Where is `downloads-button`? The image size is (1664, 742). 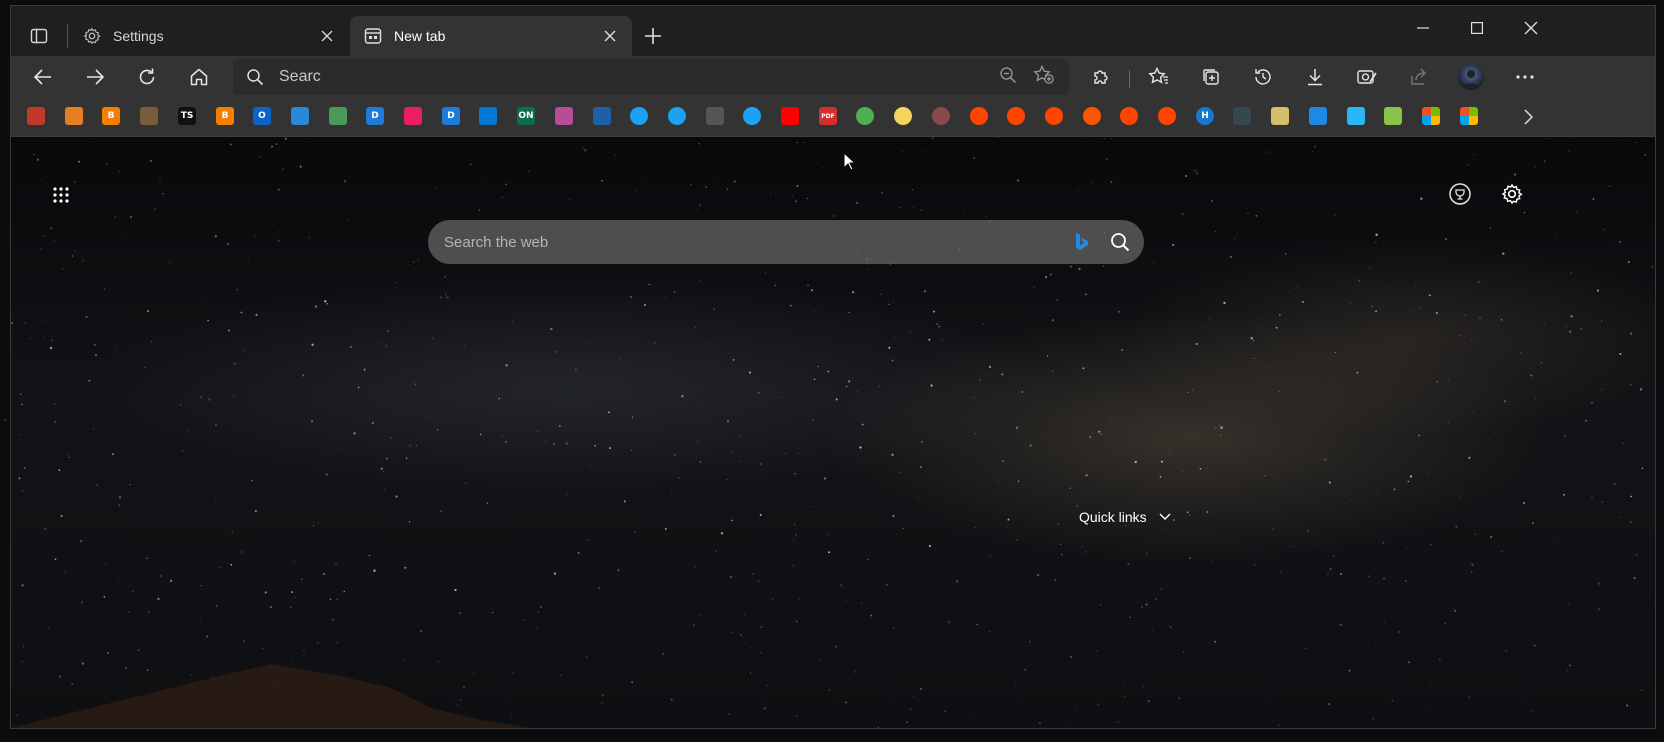 downloads-button is located at coordinates (1315, 77).